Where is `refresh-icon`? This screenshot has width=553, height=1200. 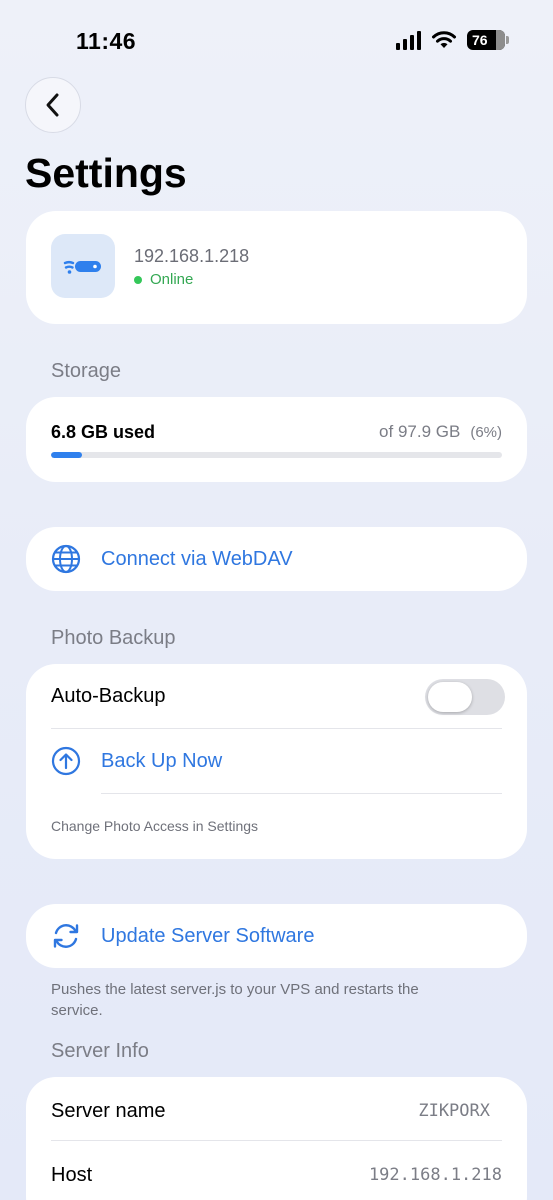 refresh-icon is located at coordinates (66, 936).